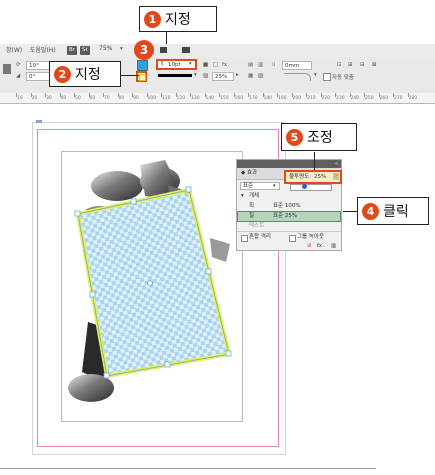 This screenshot has width=435, height=475. I want to click on fill-label: 칠, so click(252, 216).